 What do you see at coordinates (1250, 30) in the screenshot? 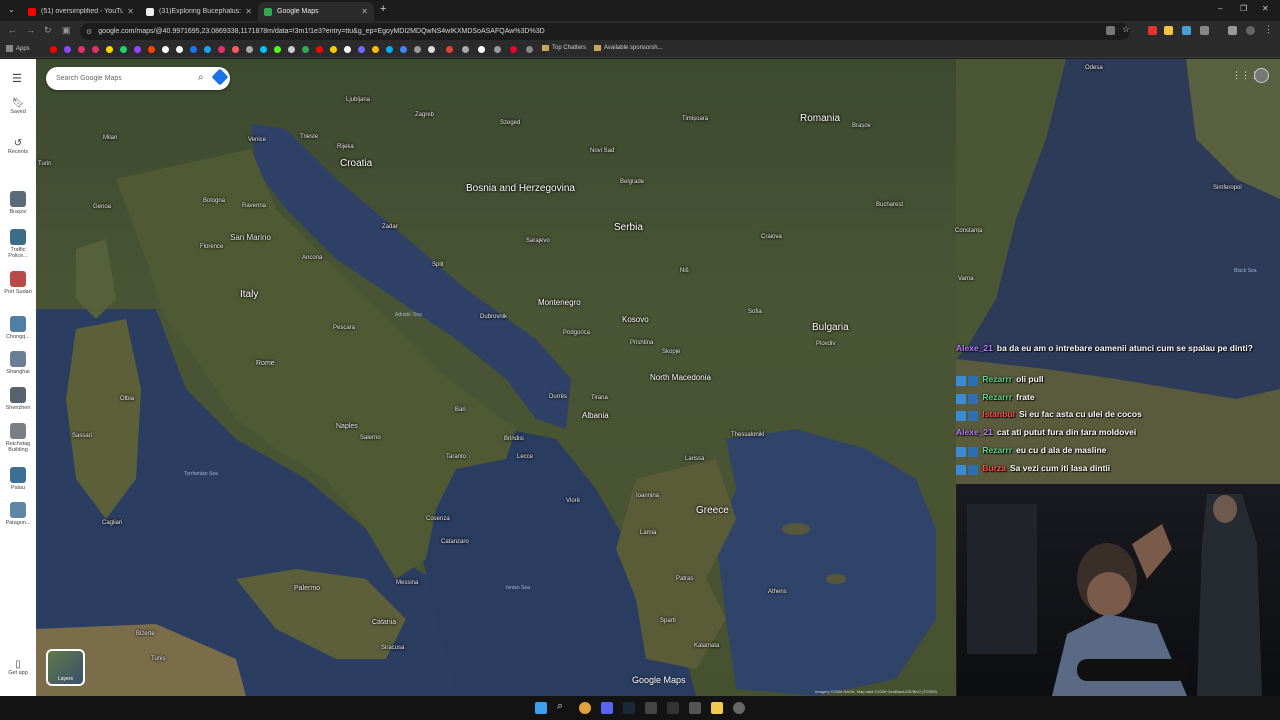
I see `profile-avatar` at bounding box center [1250, 30].